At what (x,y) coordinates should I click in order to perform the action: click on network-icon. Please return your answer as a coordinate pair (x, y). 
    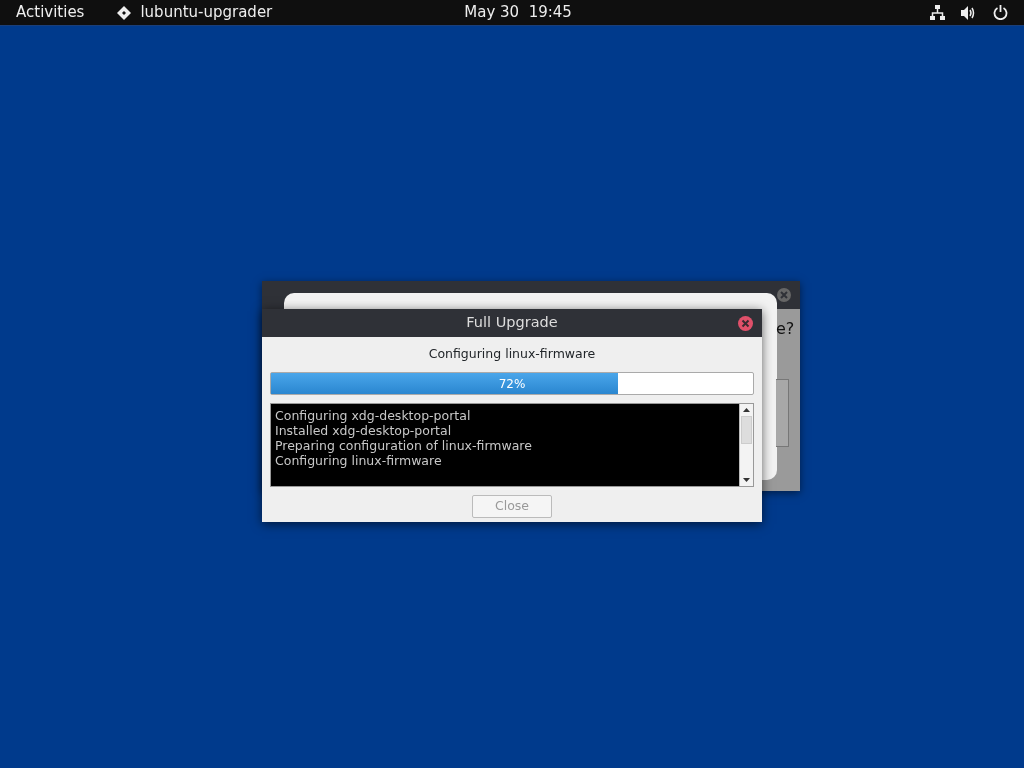
    Looking at the image, I should click on (937, 12).